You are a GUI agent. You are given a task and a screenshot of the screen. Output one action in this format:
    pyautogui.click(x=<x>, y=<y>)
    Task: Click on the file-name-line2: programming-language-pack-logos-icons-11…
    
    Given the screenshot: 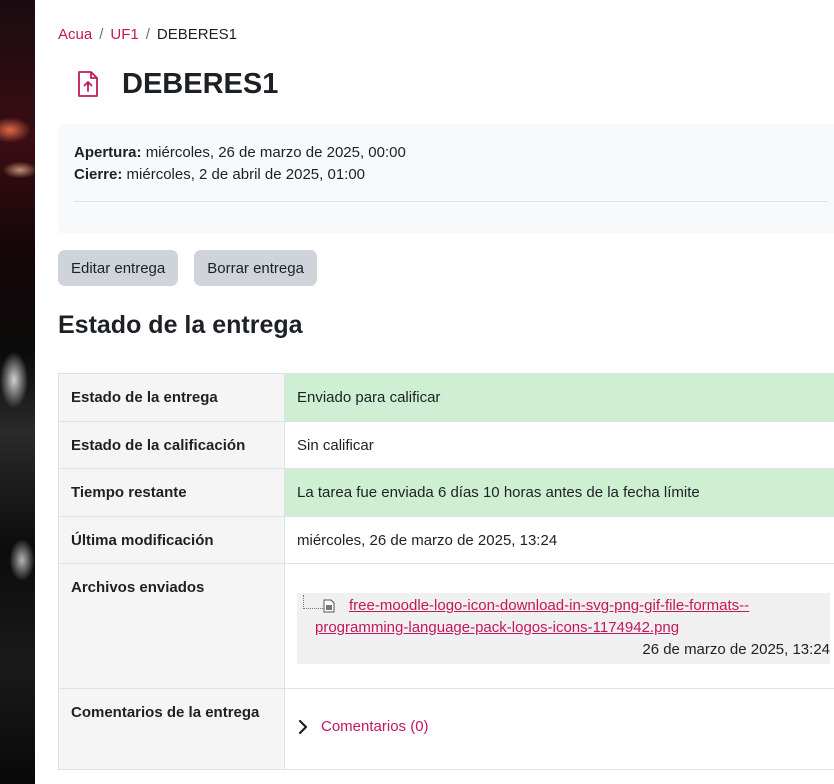 What is the action you would take?
    pyautogui.click(x=497, y=627)
    